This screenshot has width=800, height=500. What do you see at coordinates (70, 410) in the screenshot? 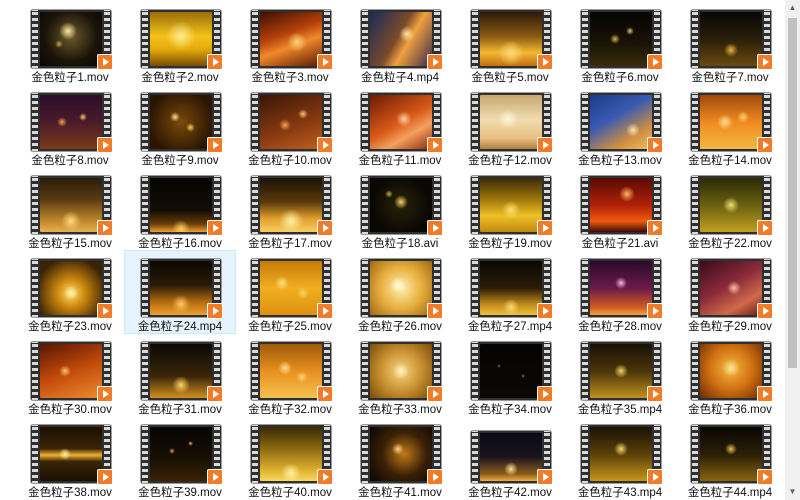
I see `file-name: 金色粒子30.mov` at bounding box center [70, 410].